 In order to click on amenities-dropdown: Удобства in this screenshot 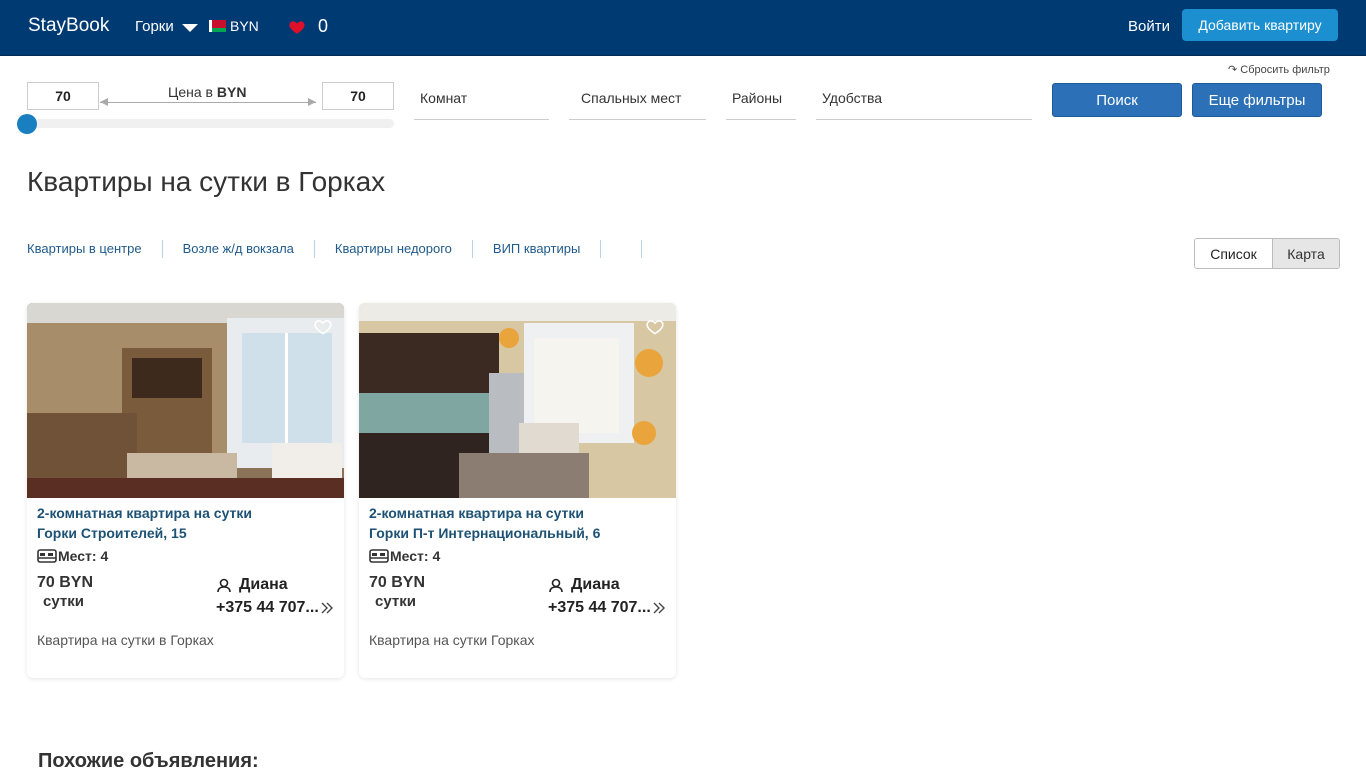, I will do `click(924, 101)`.